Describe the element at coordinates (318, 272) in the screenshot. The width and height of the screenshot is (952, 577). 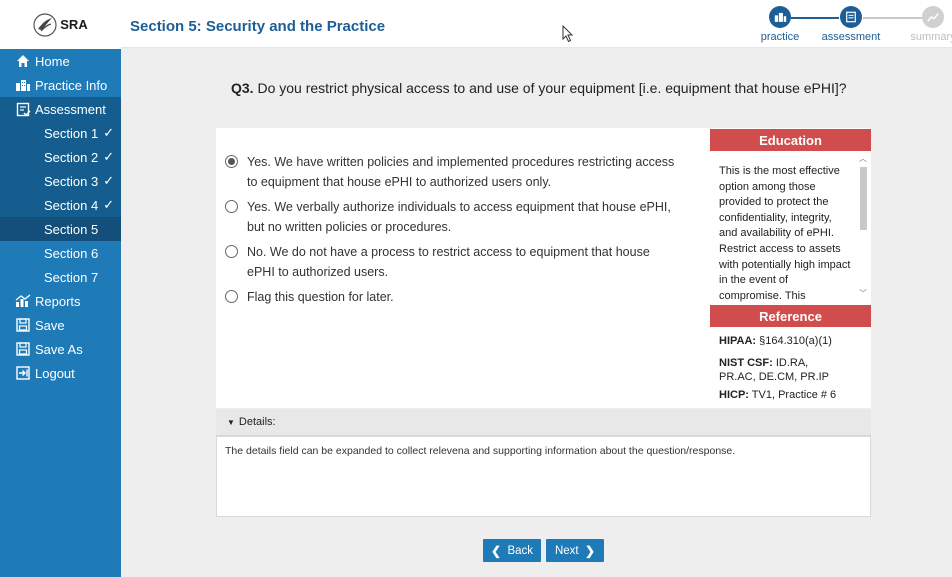
I see `option-line: ePHI to authorized users.` at that location.